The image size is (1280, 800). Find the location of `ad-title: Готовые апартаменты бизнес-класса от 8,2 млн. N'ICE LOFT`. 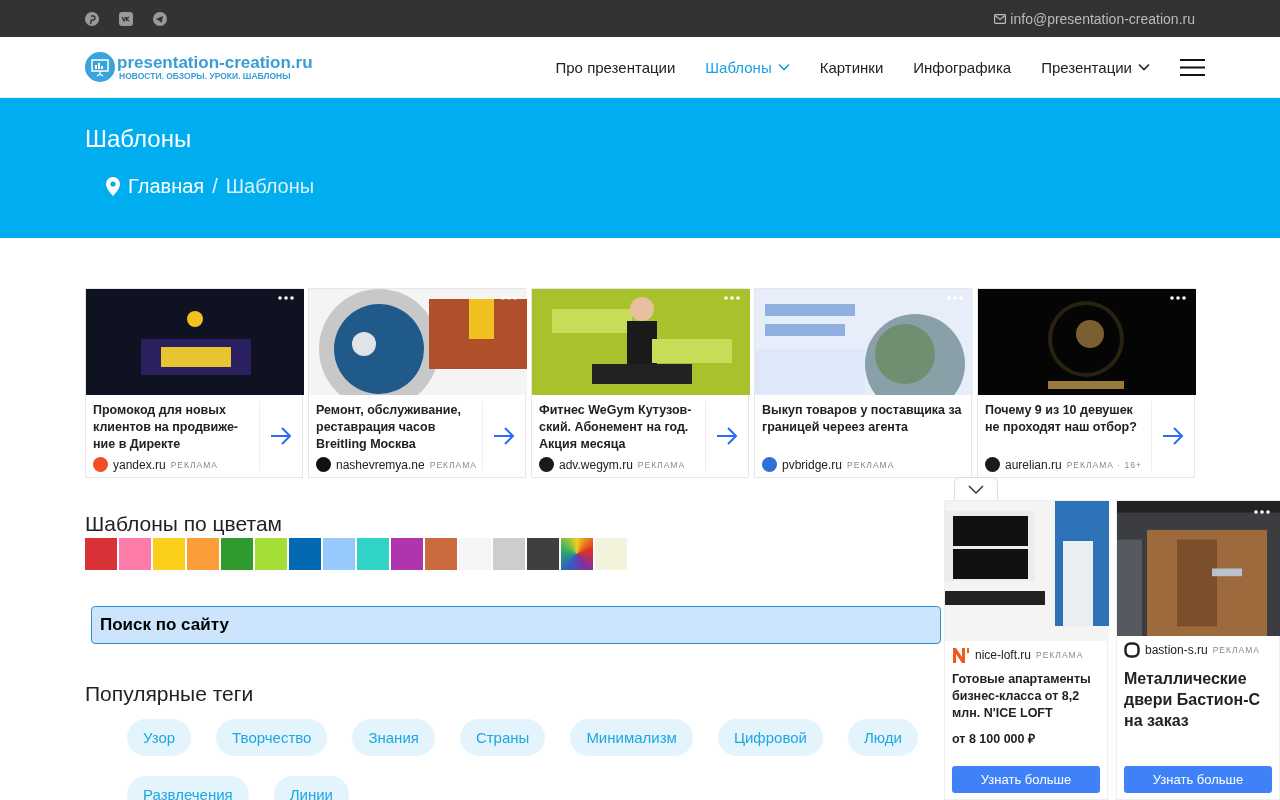

ad-title: Готовые апартаменты бизнес-класса от 8,2 млн. N'ICE LOFT is located at coordinates (1026, 696).